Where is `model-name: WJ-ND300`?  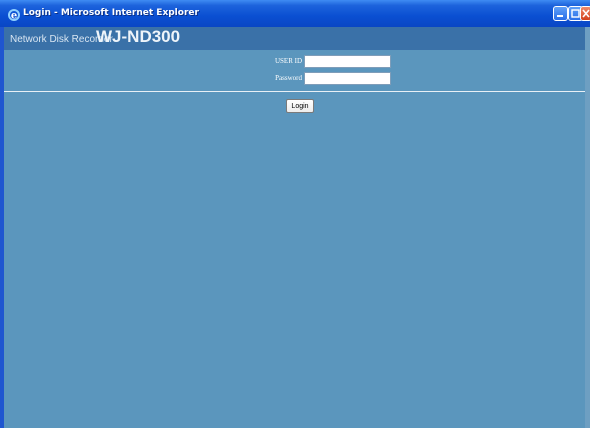 model-name: WJ-ND300 is located at coordinates (138, 36).